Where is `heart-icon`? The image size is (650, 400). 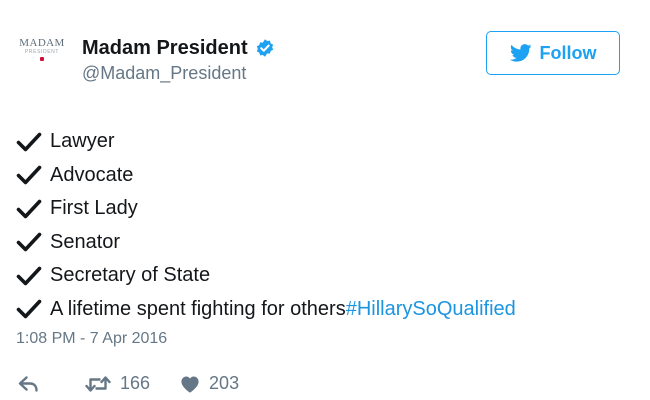
heart-icon is located at coordinates (190, 384).